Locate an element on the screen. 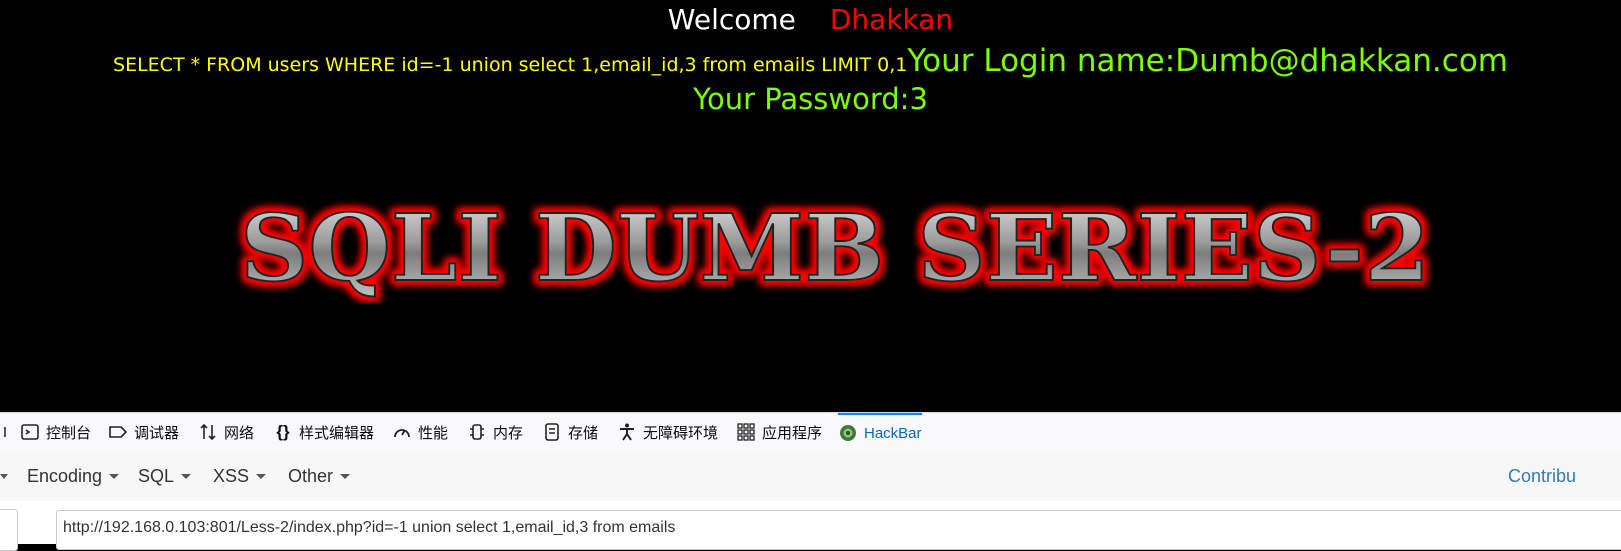  tab-debugger: 调试器 is located at coordinates (143, 432).